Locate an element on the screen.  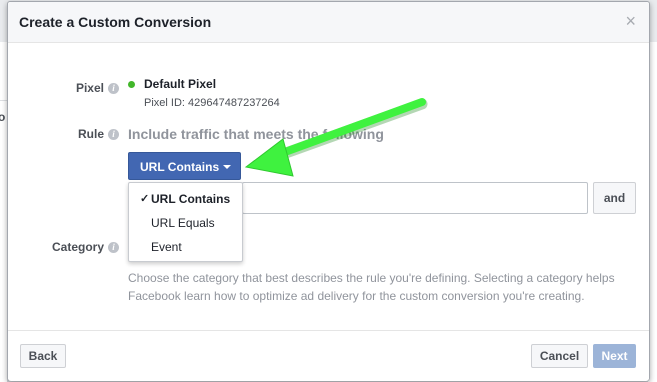
cancel-button: Cancel is located at coordinates (559, 356).